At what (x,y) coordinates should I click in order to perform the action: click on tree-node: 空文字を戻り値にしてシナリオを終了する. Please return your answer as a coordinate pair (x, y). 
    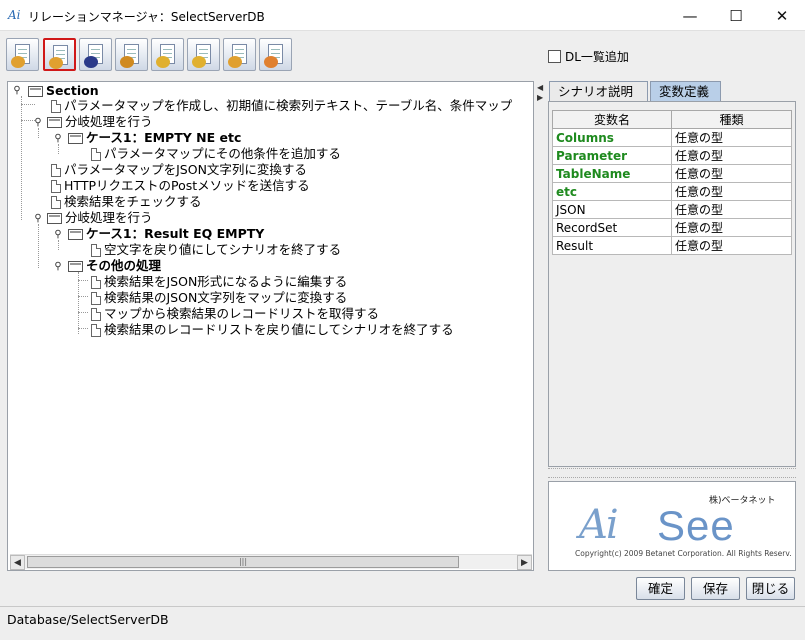
    Looking at the image, I should click on (216, 250).